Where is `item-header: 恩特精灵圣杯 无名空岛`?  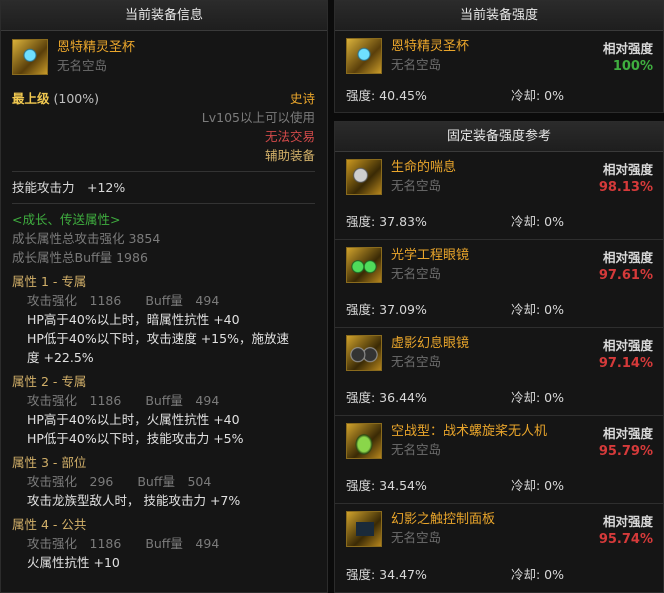
item-header: 恩特精灵圣杯 无名空岛 is located at coordinates (163, 61).